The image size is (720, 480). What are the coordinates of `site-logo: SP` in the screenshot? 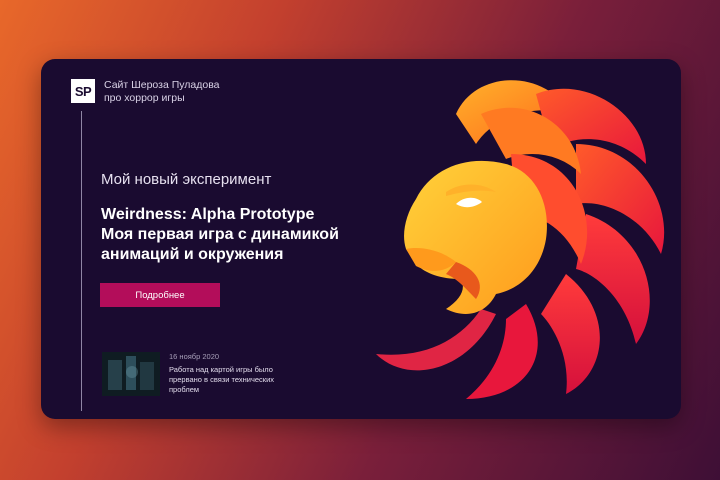 It's located at (83, 91).